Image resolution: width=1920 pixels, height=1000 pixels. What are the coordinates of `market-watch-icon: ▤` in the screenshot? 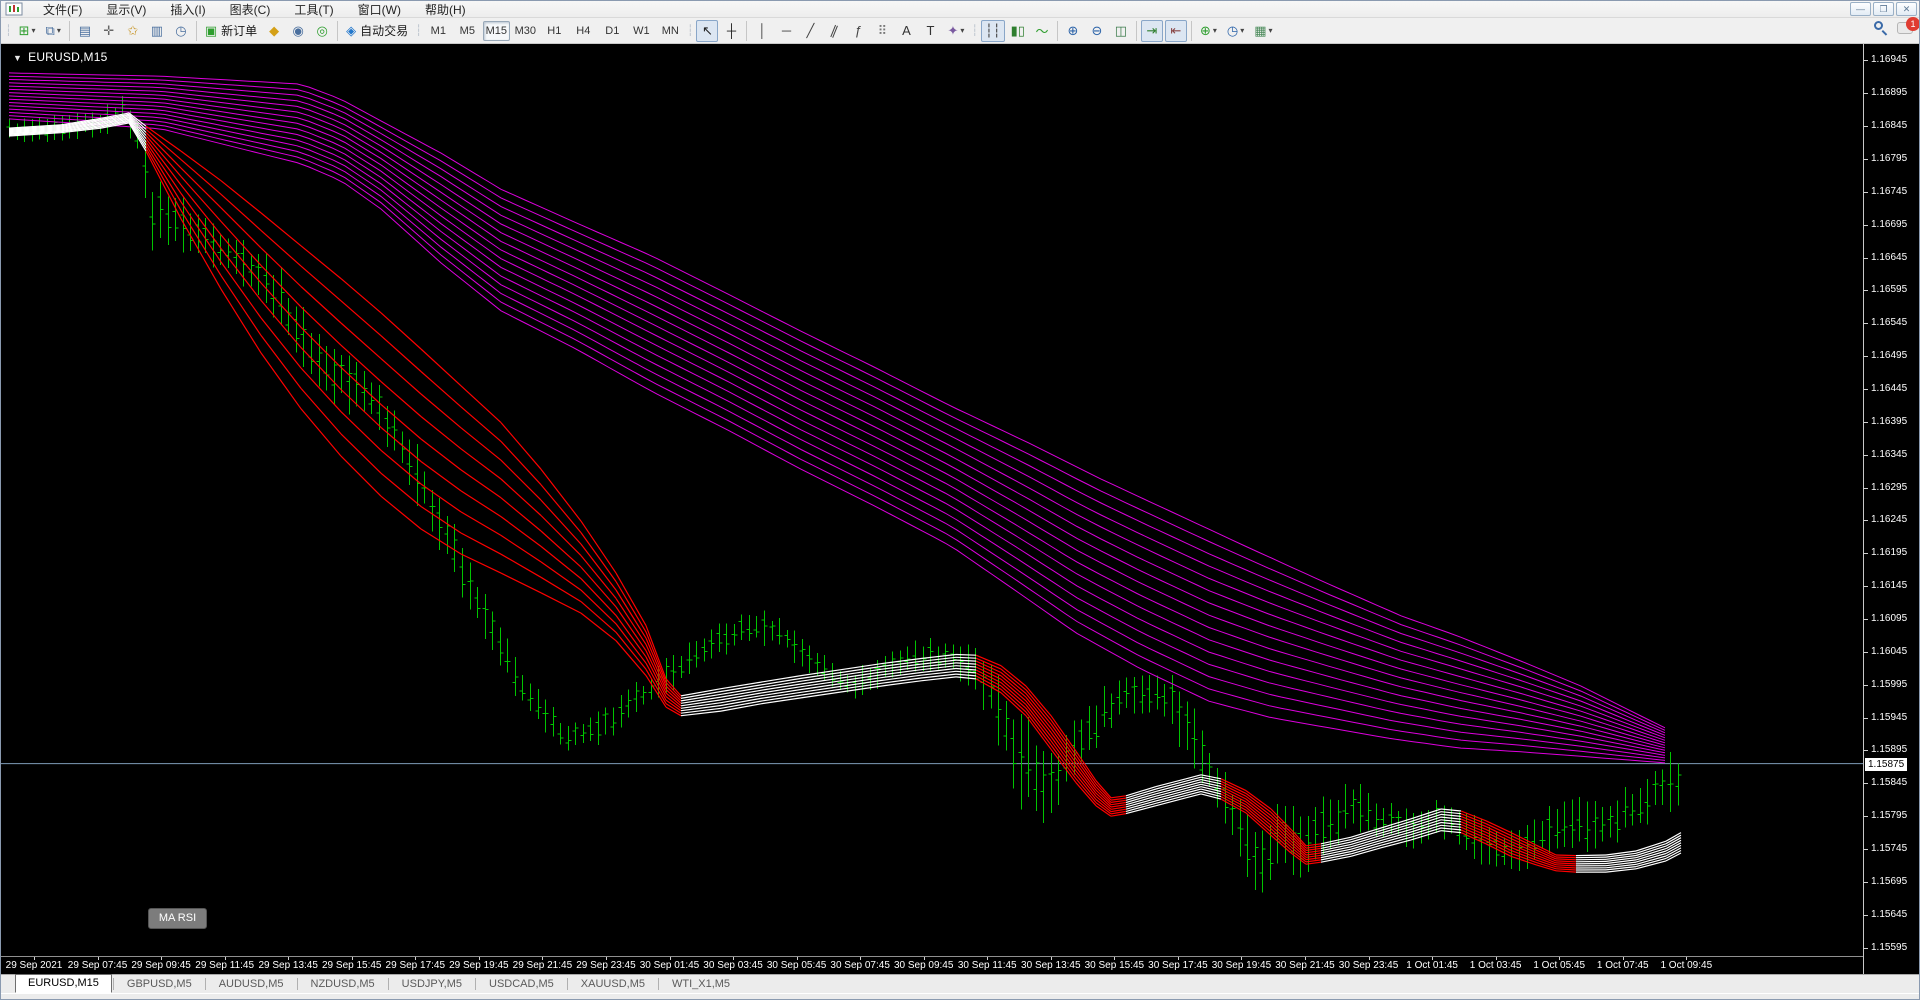 It's located at (85, 31).